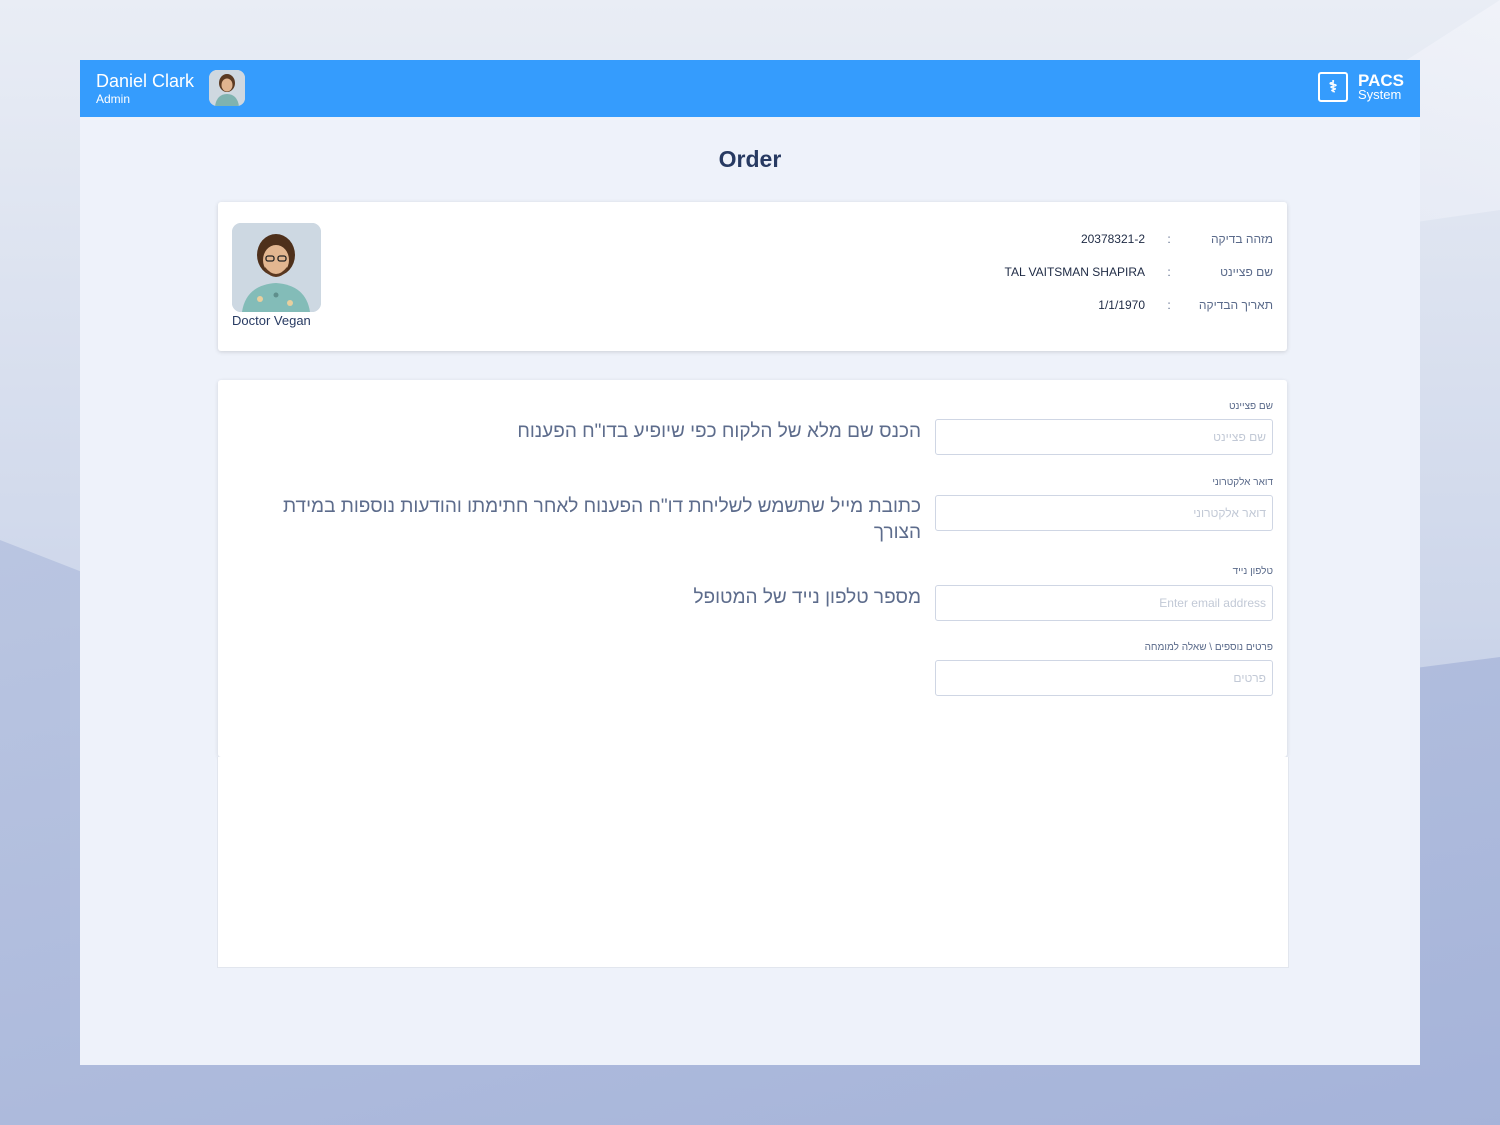 This screenshot has height=1125, width=1500. I want to click on patient-name-field-label: שם פציינט, so click(1250, 406).